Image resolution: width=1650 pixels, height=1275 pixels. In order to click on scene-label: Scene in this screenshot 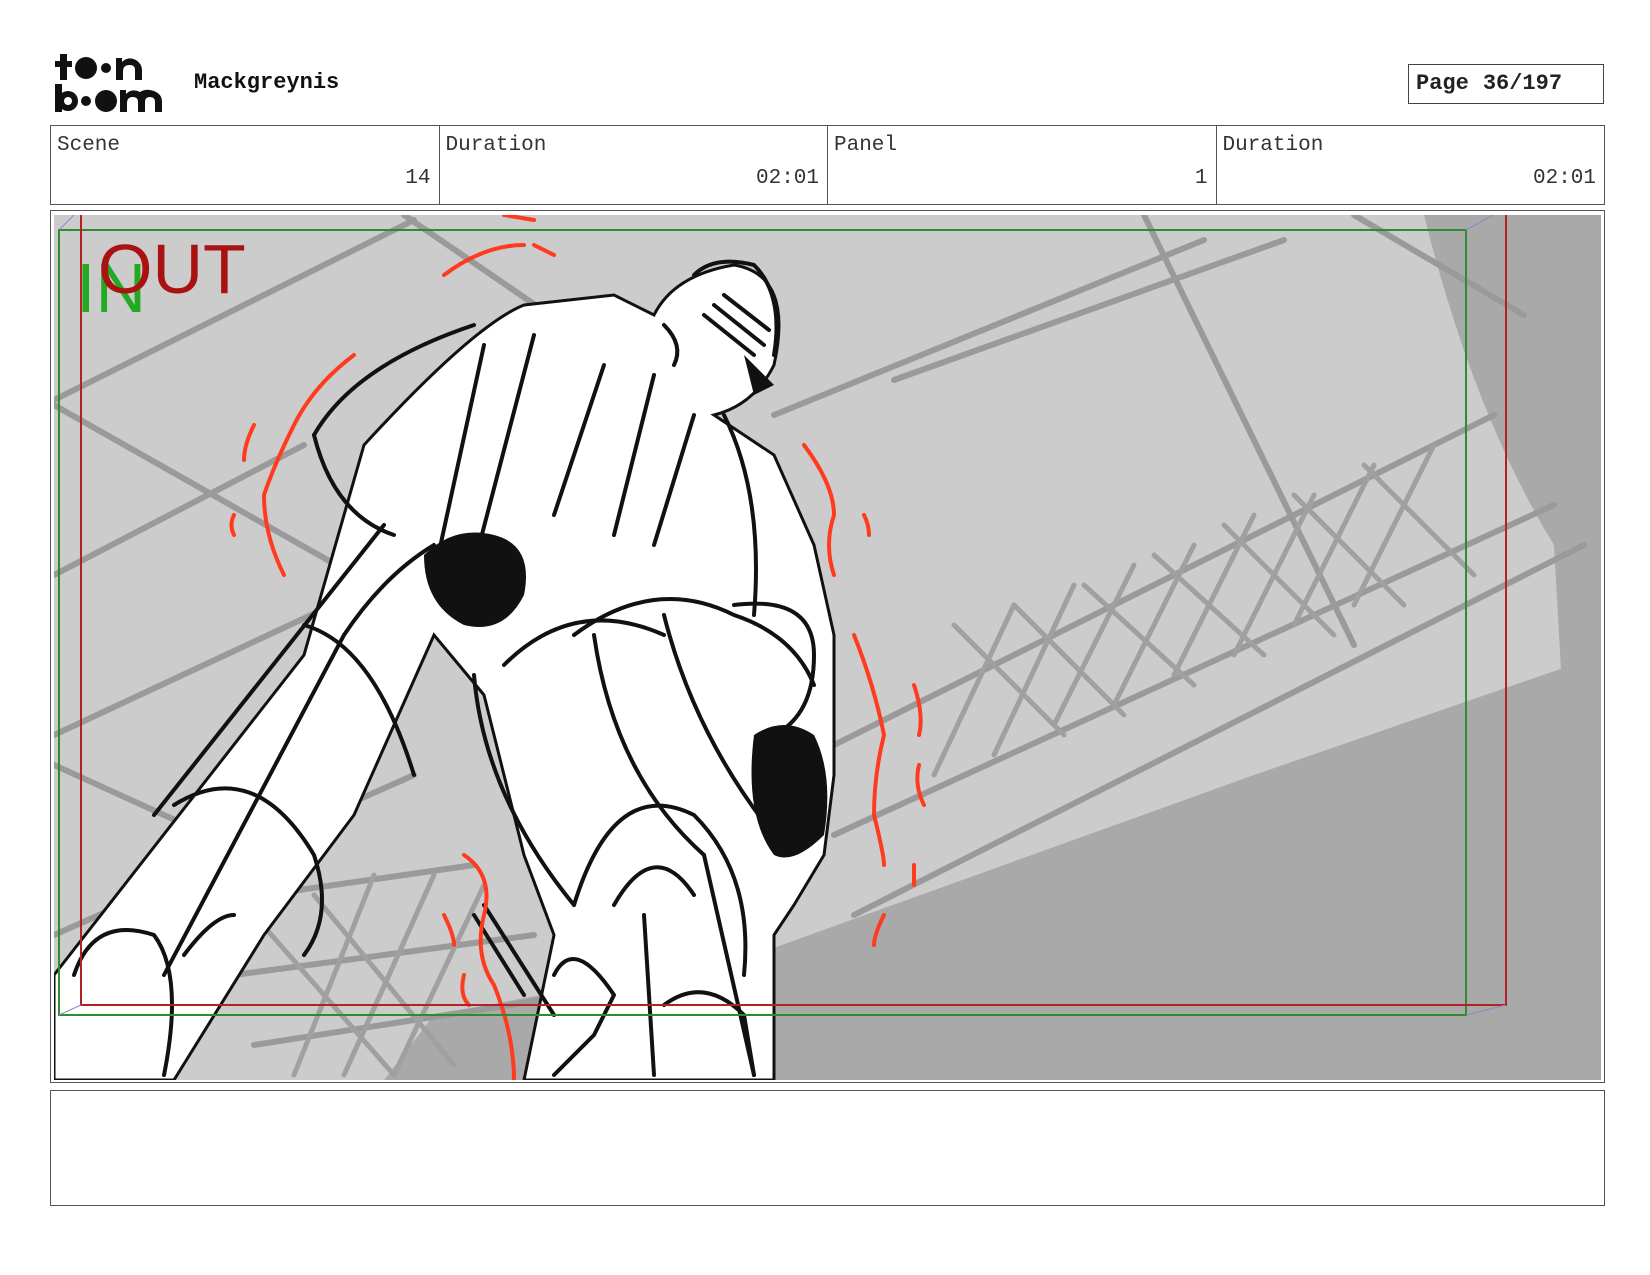, I will do `click(89, 145)`.